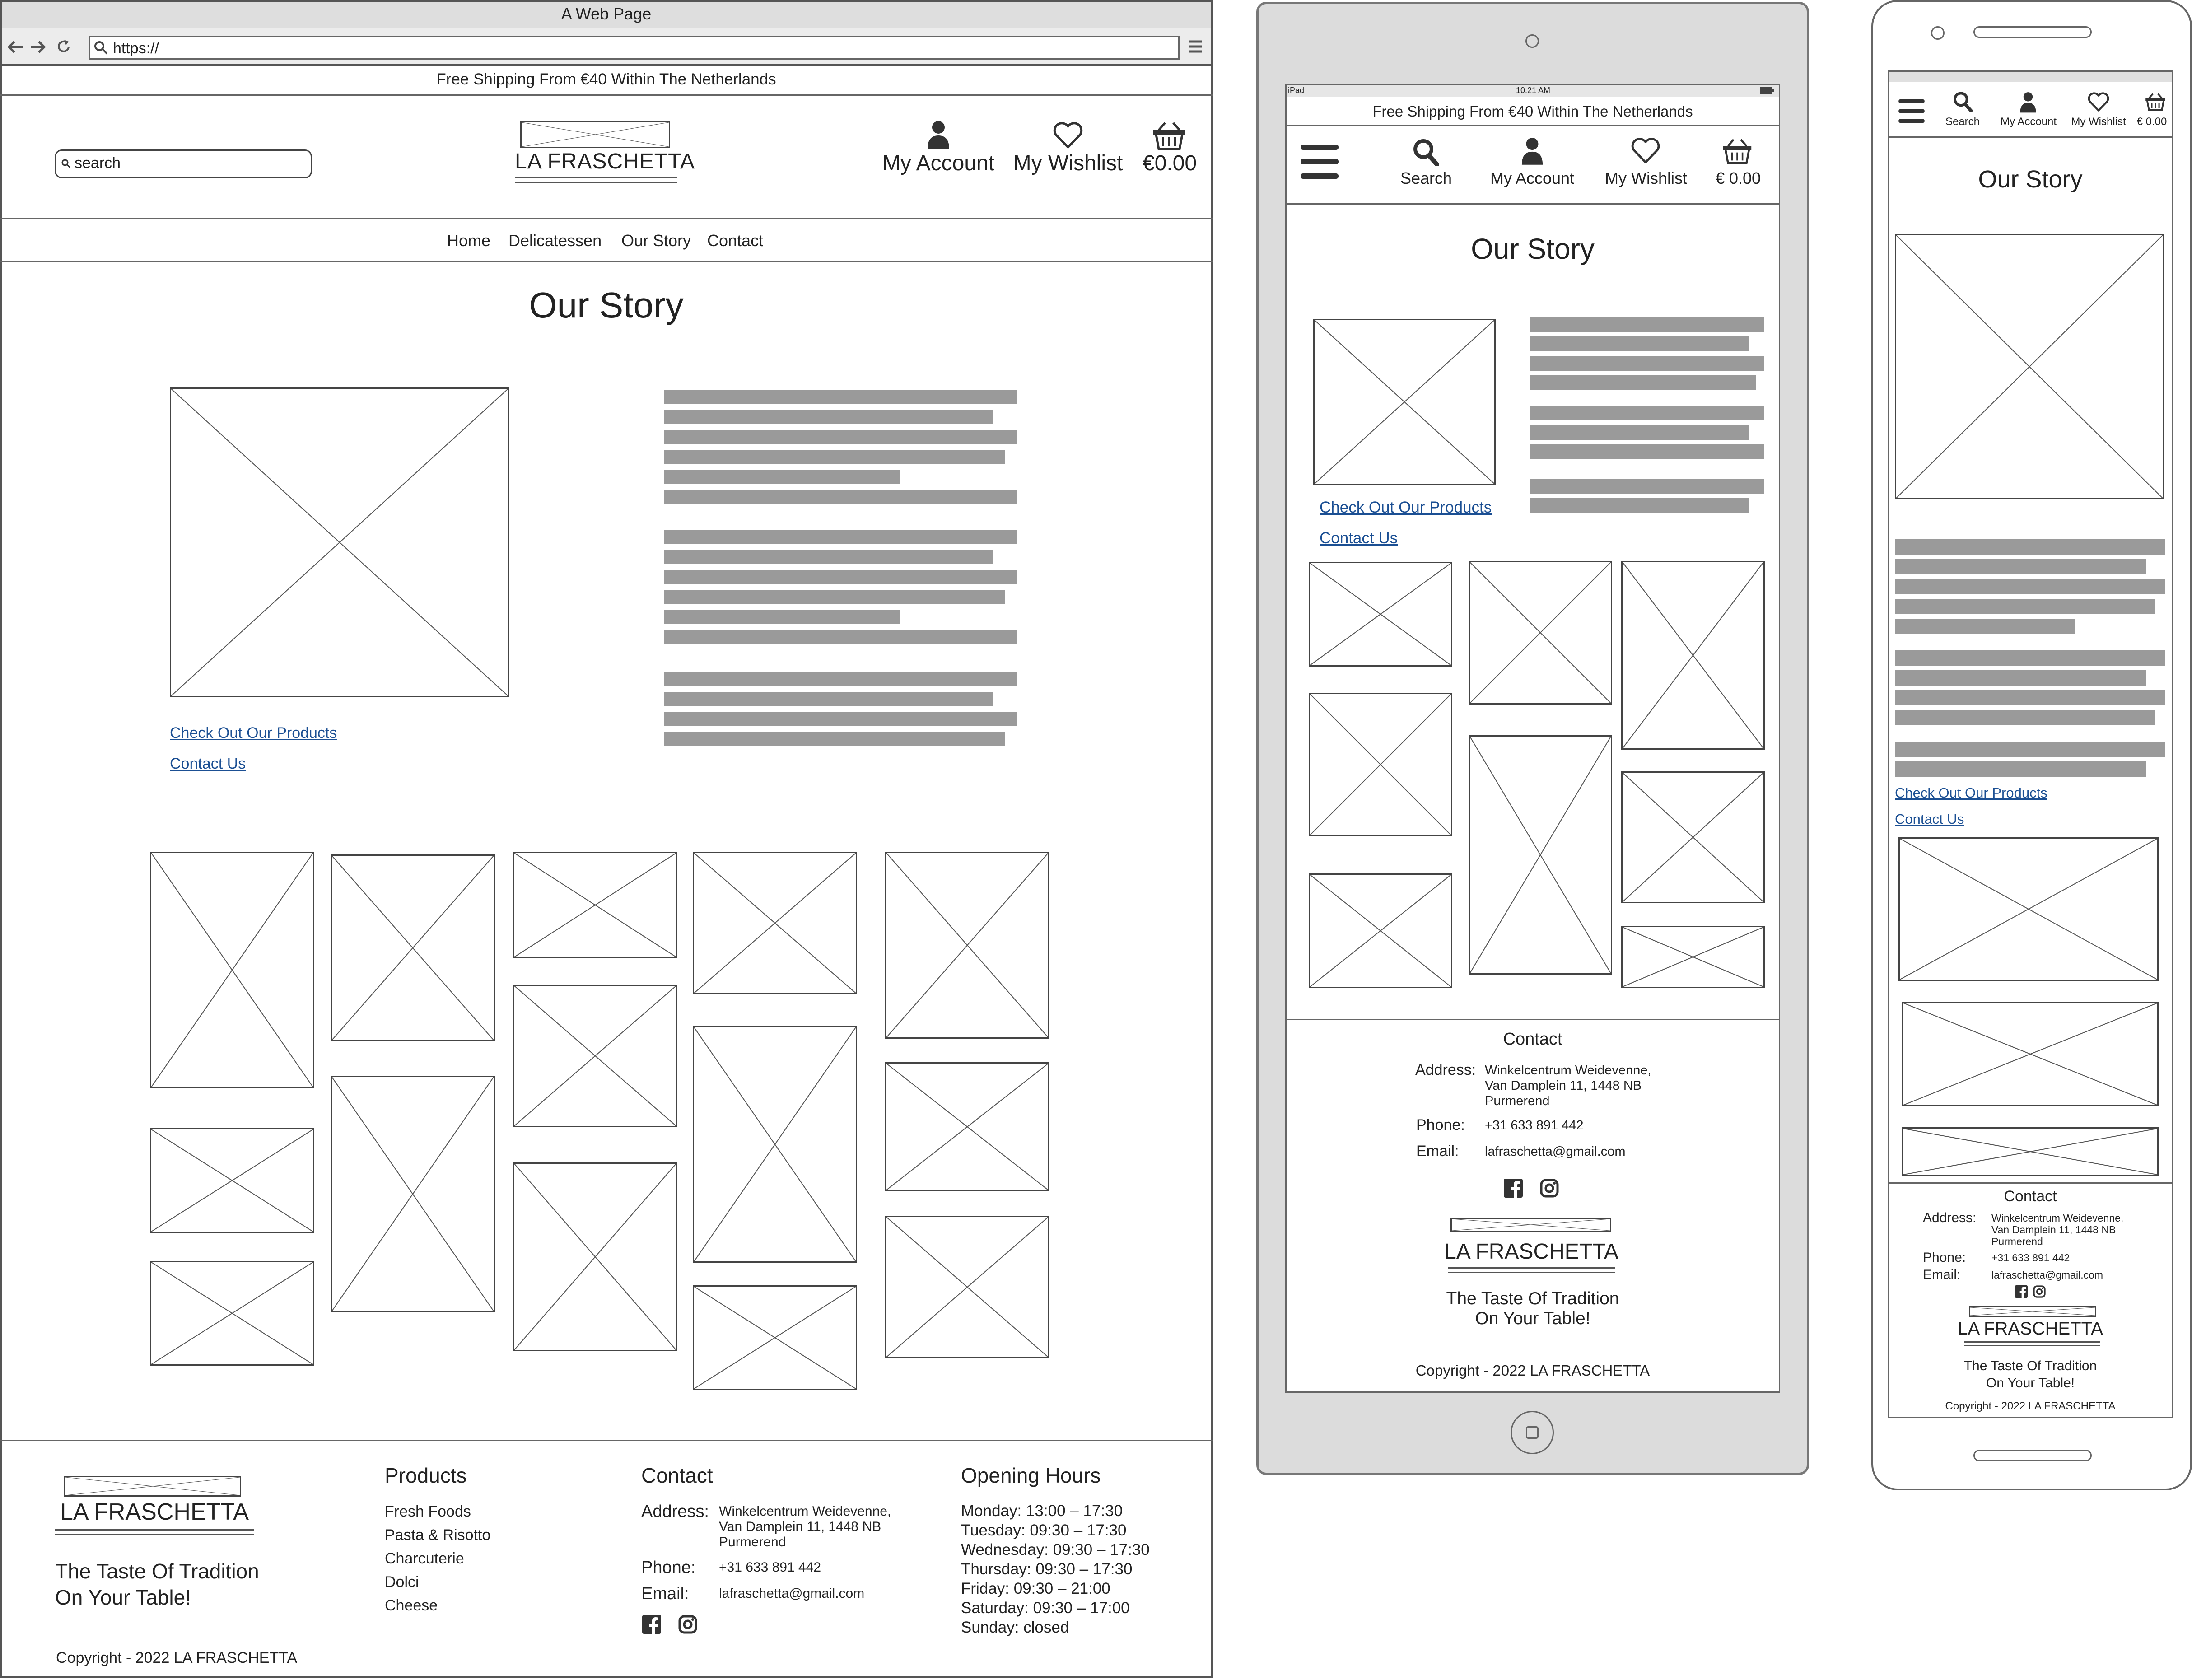 The image size is (2192, 1680). What do you see at coordinates (1532, 150) in the screenshot?
I see `tablet-account-icon` at bounding box center [1532, 150].